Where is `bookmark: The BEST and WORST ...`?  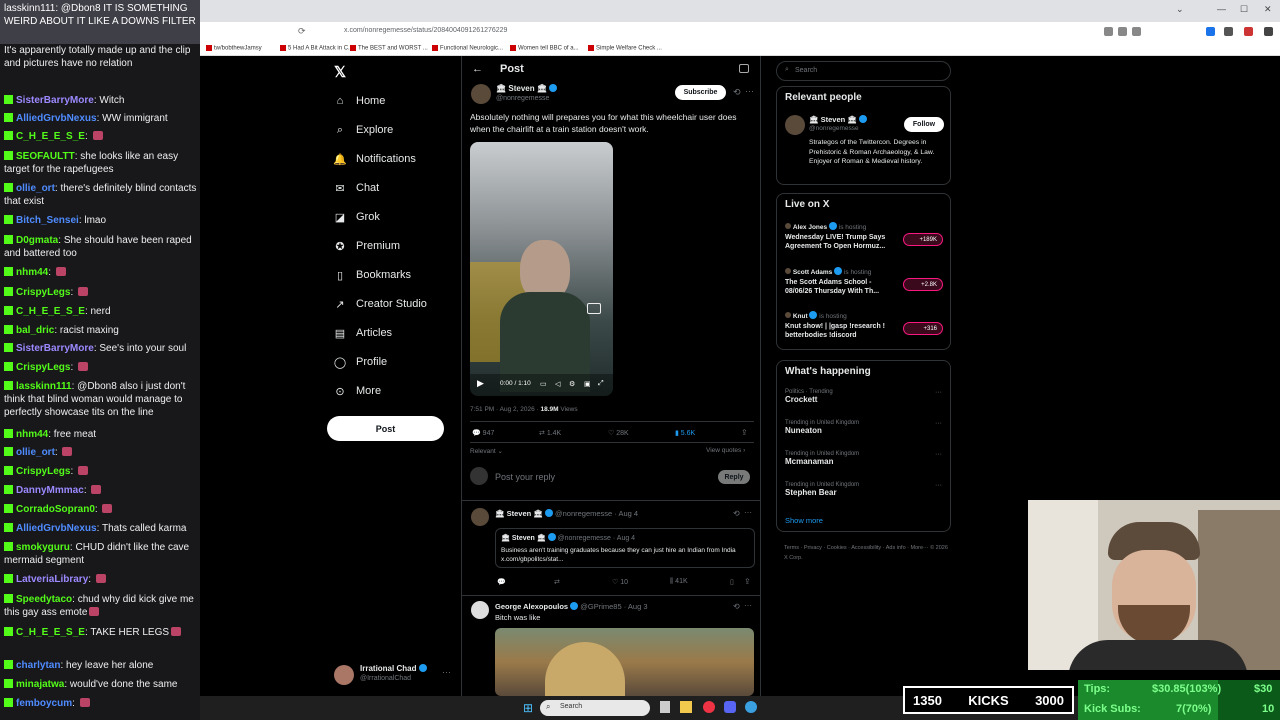 bookmark: The BEST and WORST ... is located at coordinates (389, 48).